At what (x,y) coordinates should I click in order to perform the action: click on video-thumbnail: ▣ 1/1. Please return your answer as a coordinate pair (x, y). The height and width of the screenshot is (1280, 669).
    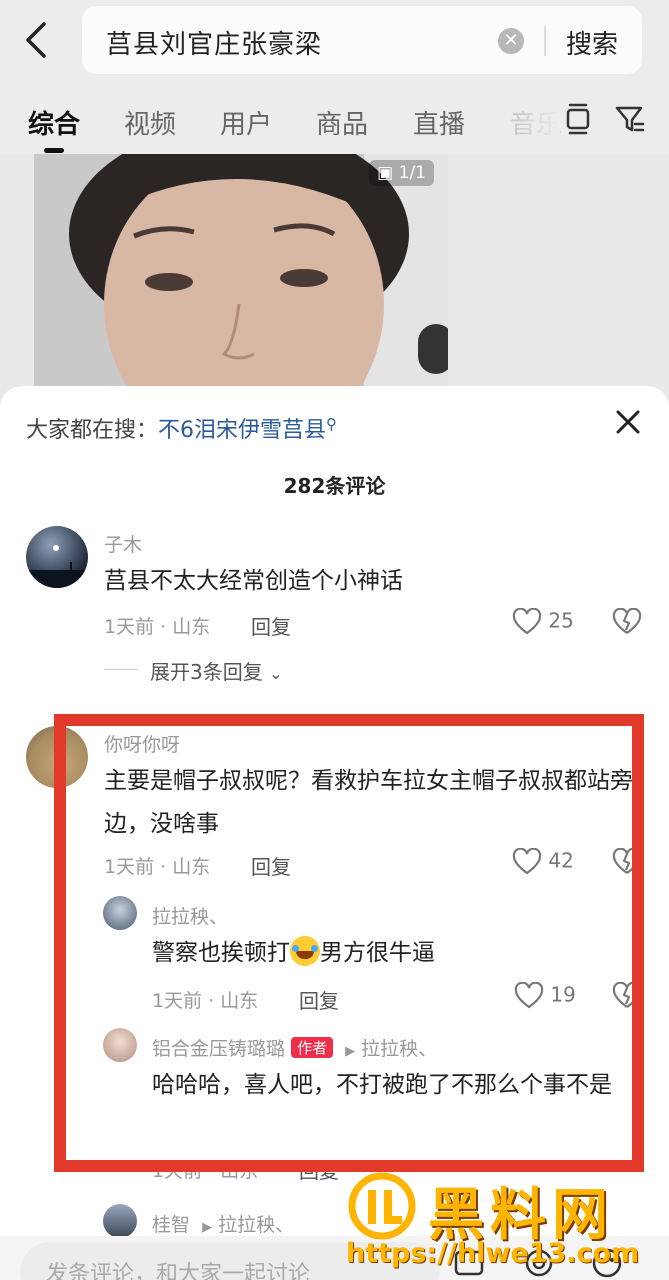
    Looking at the image, I should click on (241, 270).